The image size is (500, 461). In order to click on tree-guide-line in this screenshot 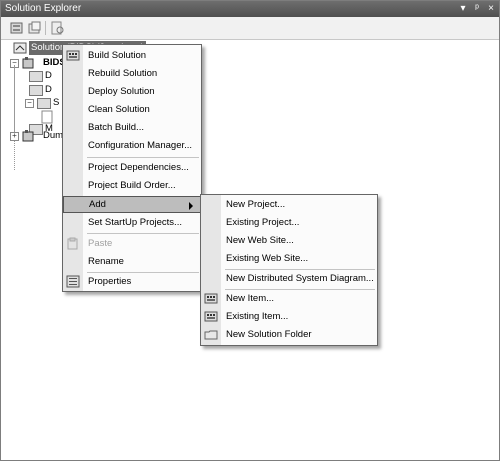, I will do `click(15, 117)`.